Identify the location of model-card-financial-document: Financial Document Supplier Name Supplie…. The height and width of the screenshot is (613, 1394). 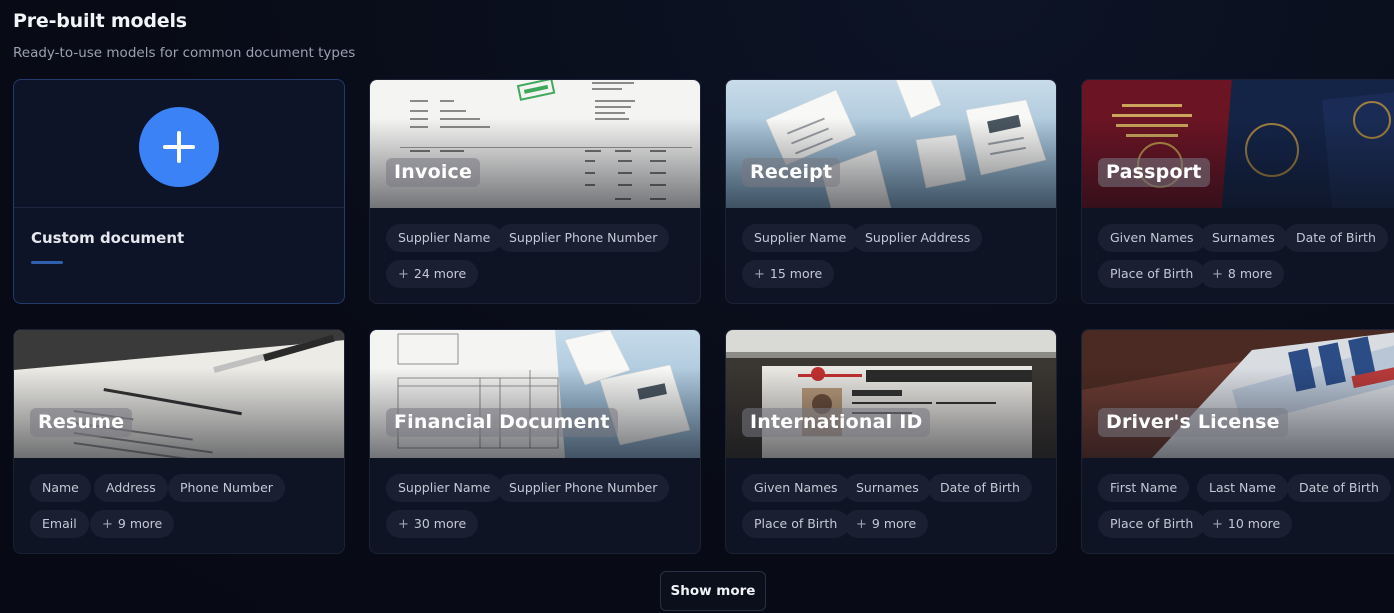
(535, 441).